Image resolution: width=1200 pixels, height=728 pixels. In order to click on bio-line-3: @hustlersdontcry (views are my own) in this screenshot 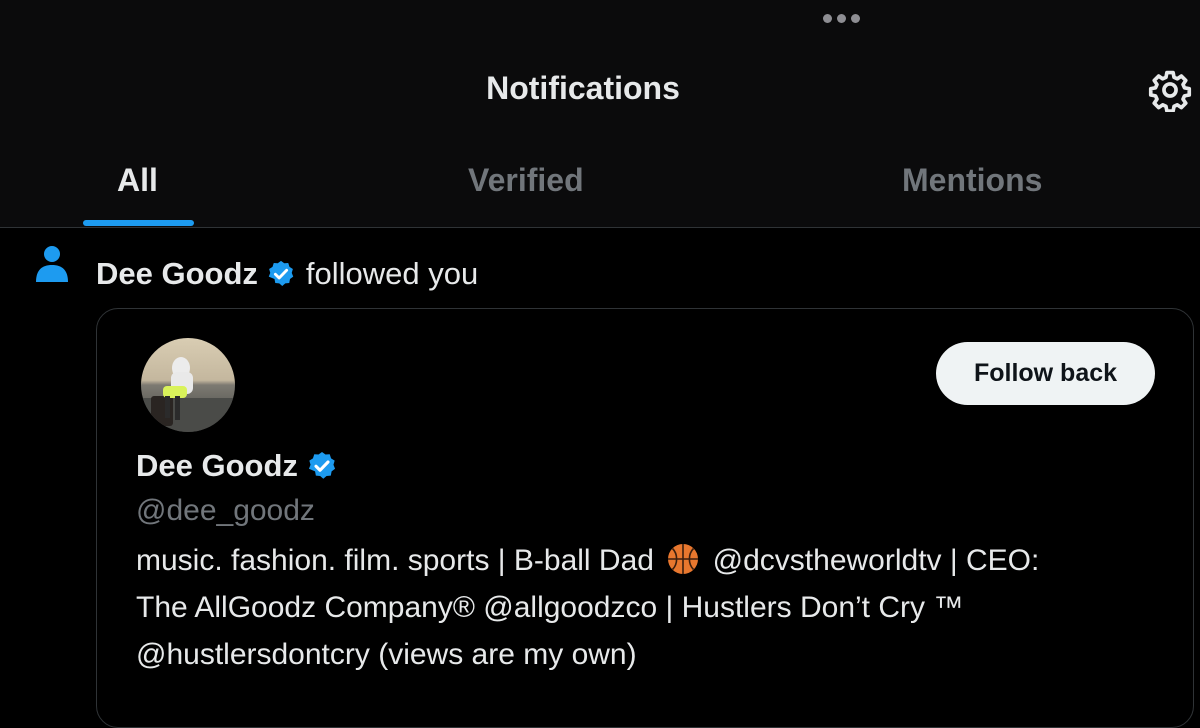, I will do `click(386, 654)`.